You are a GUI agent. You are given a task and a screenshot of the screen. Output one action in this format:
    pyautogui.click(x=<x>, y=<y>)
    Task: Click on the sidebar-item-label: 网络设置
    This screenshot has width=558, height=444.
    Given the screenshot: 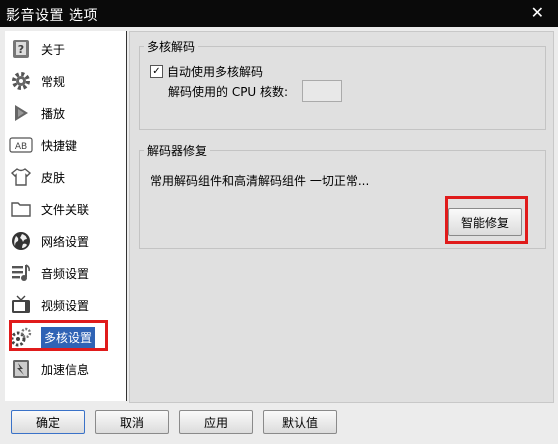 What is the action you would take?
    pyautogui.click(x=65, y=241)
    